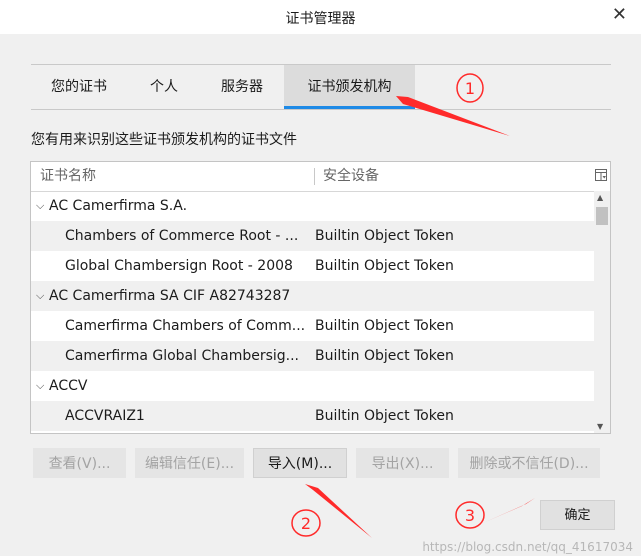 The width and height of the screenshot is (641, 556). Describe the element at coordinates (306, 523) in the screenshot. I see `svg-text: 2` at that location.